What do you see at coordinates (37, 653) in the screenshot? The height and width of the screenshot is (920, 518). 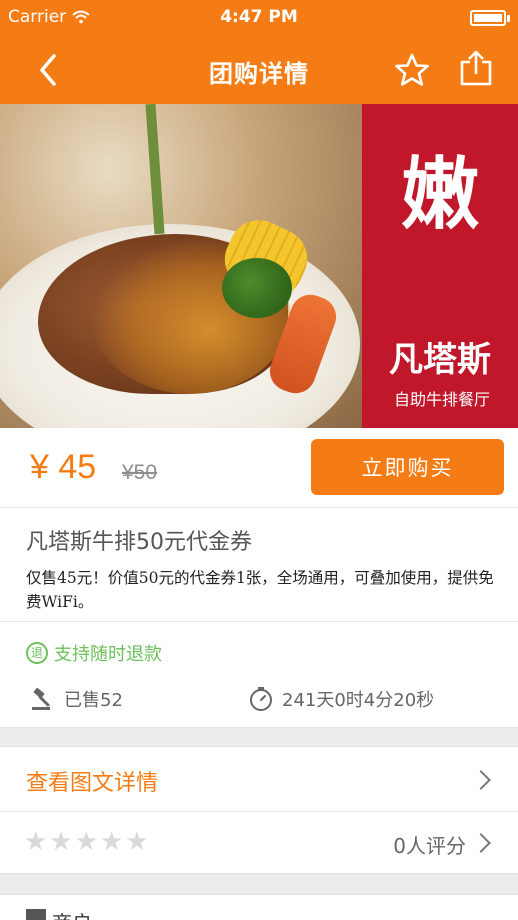 I see `refund-icon: 退` at bounding box center [37, 653].